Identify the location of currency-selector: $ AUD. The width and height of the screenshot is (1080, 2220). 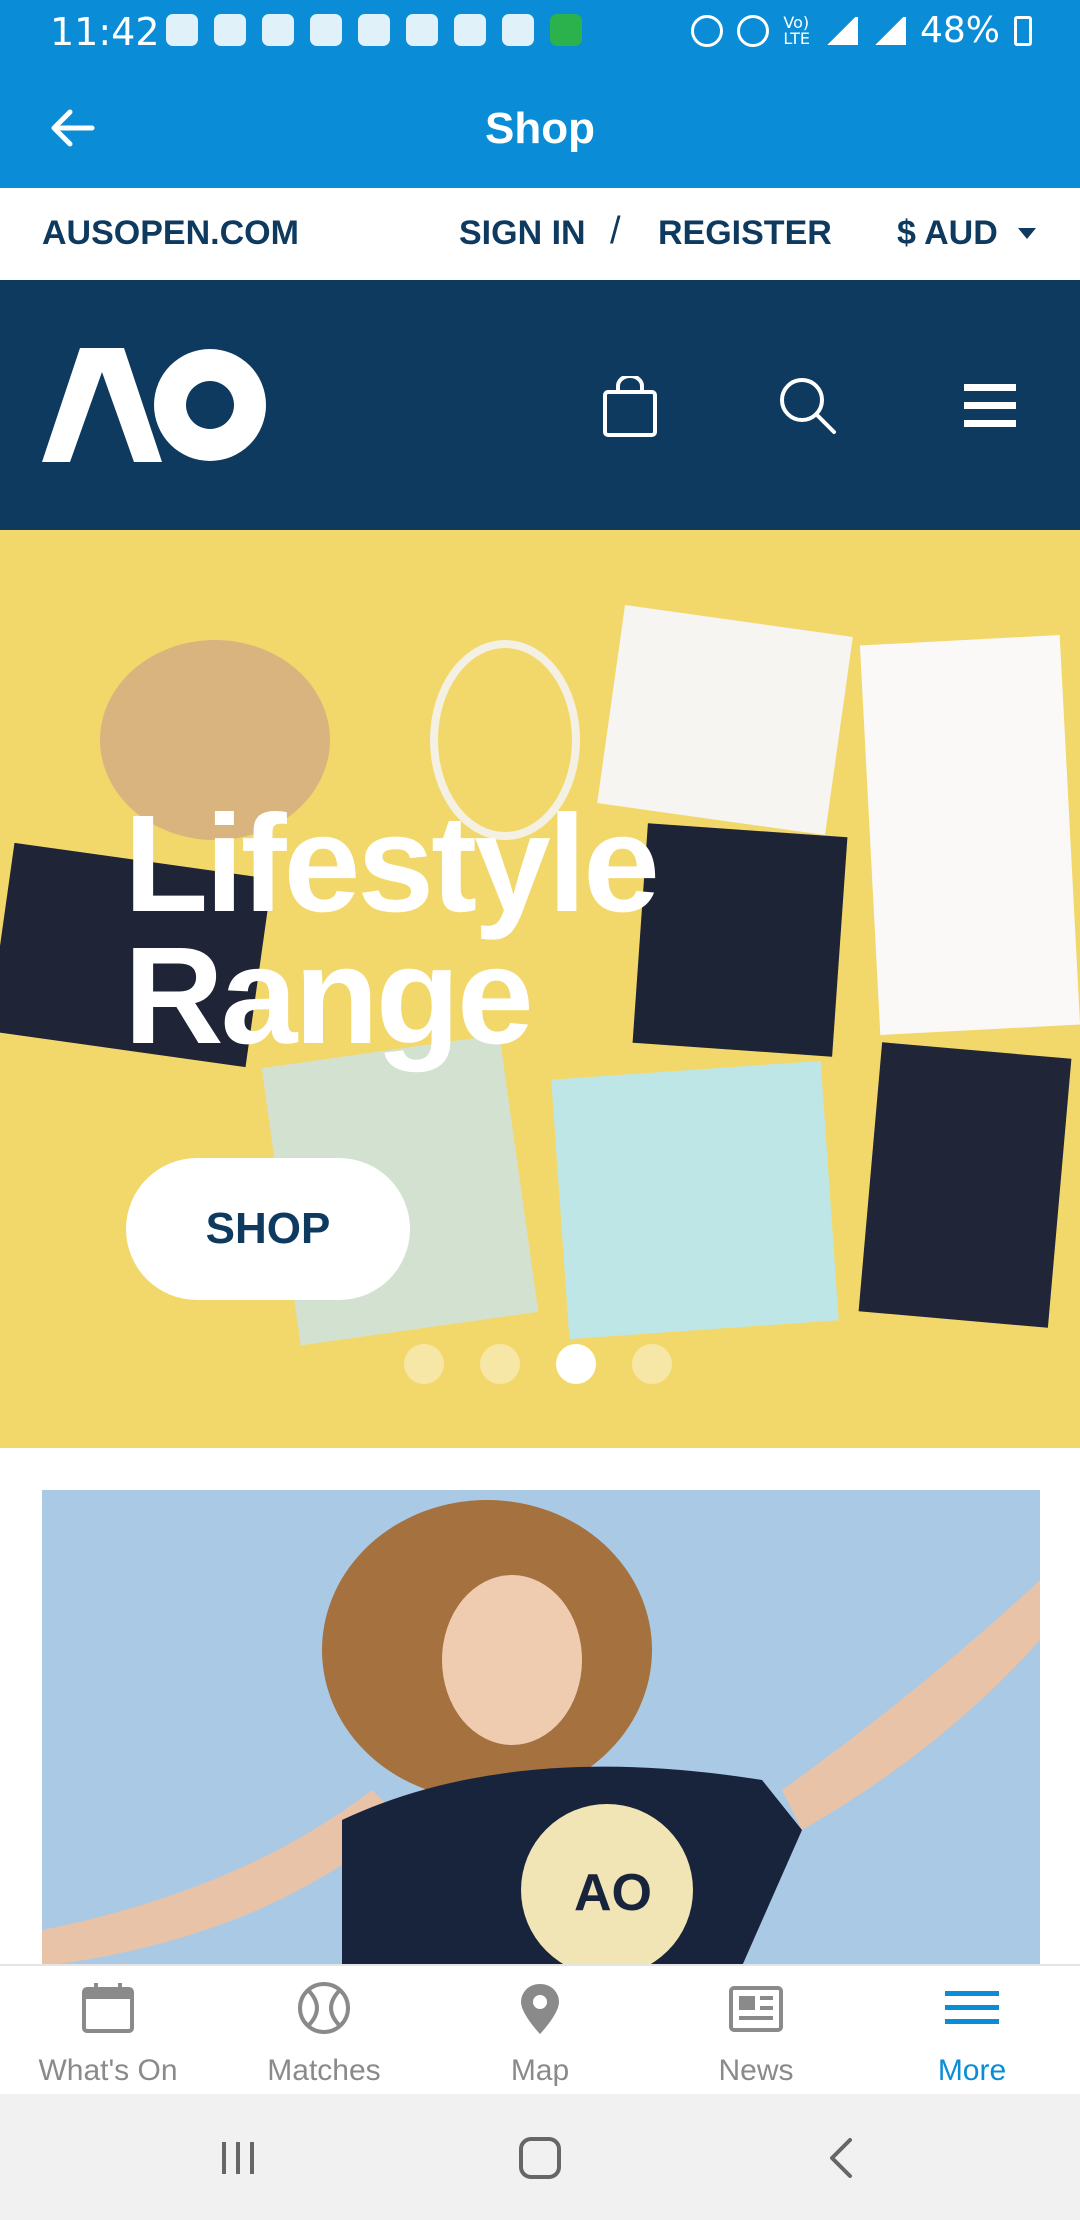
(966, 233).